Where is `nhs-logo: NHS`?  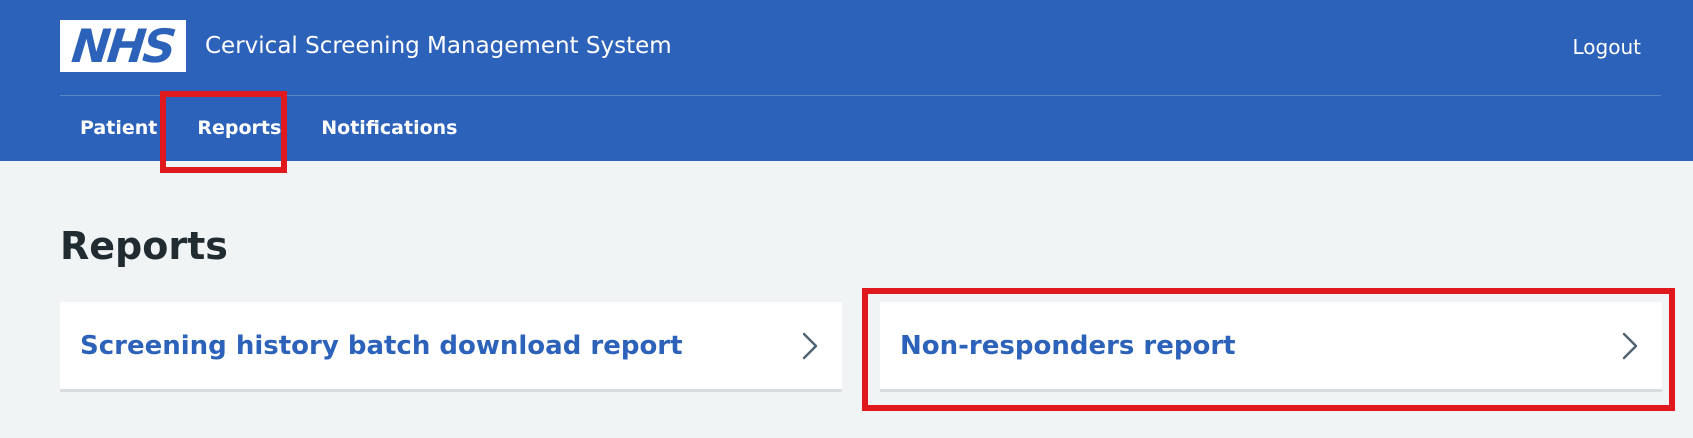
nhs-logo: NHS is located at coordinates (123, 46).